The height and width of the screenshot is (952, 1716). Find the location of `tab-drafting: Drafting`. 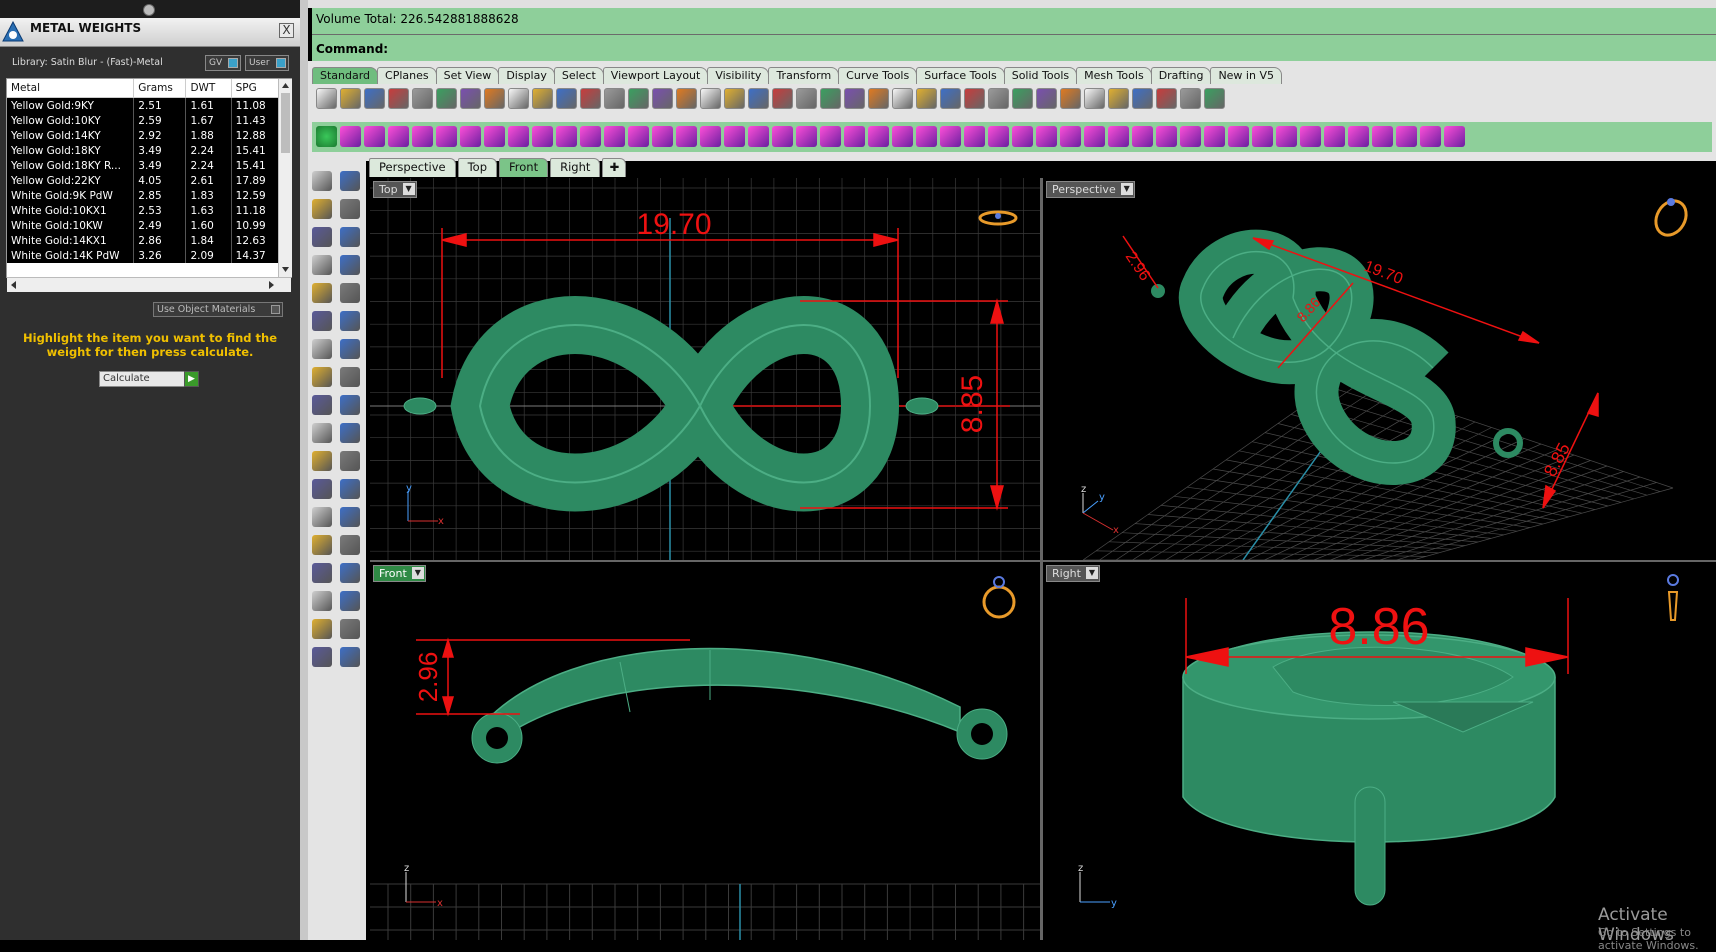

tab-drafting: Drafting is located at coordinates (1181, 75).